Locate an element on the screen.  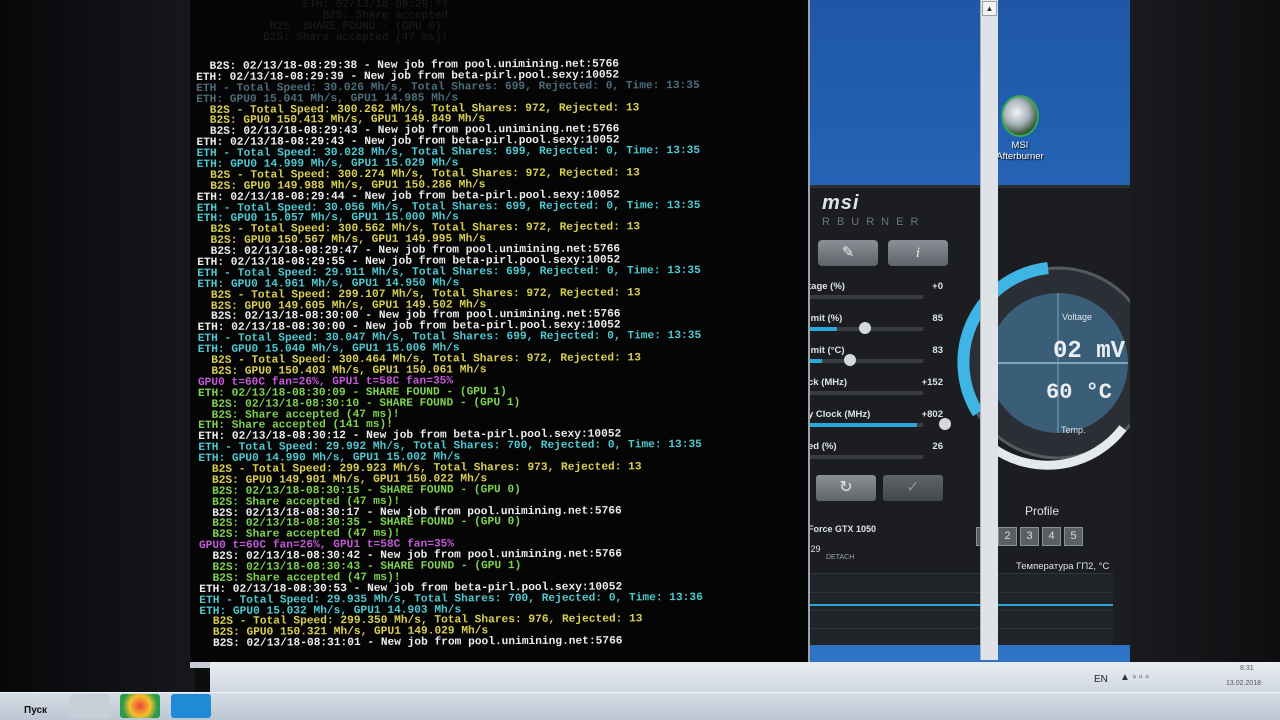
kombustor-button: ✎ is located at coordinates (848, 253).